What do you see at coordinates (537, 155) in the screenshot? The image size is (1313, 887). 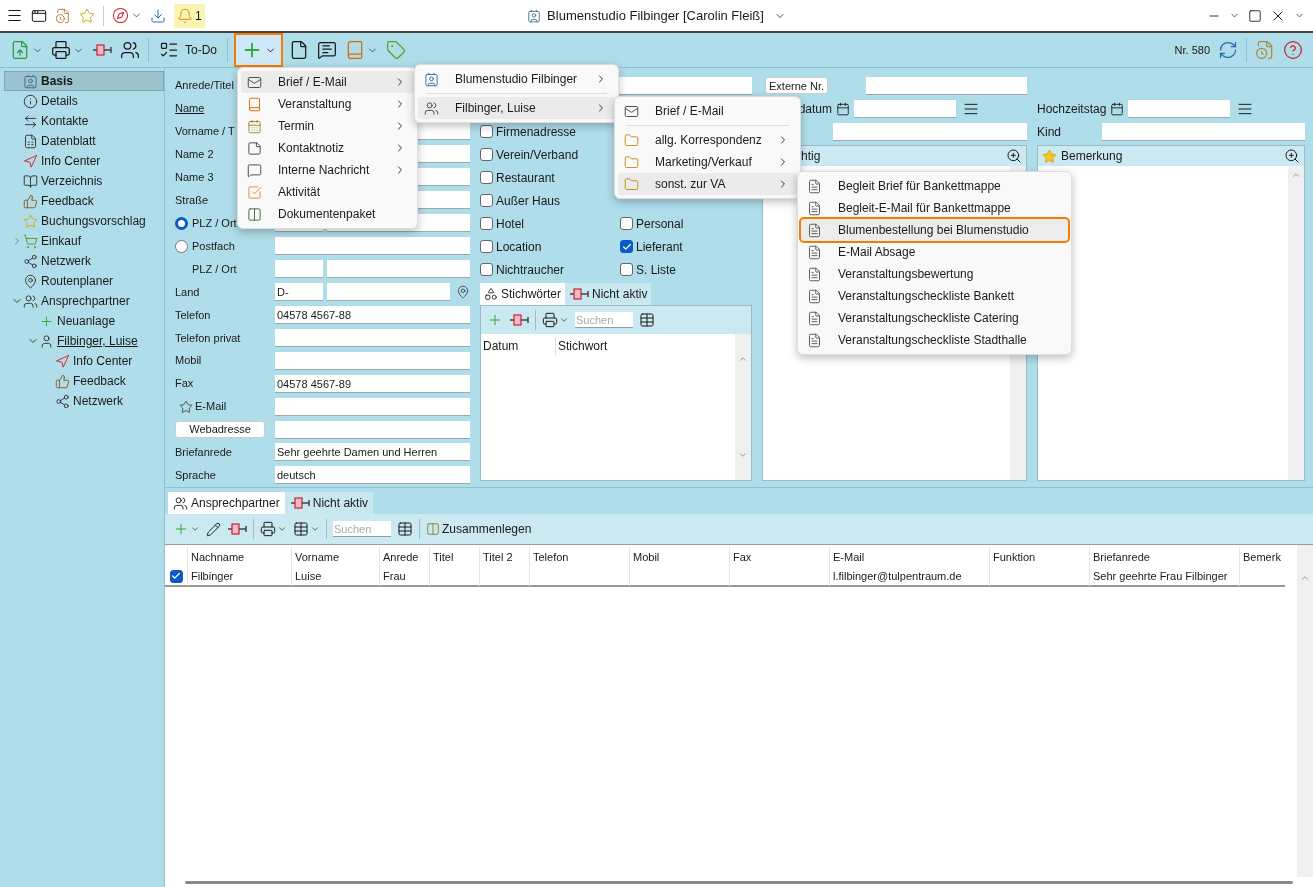 I see `checkbox-label: Verein/Verband` at bounding box center [537, 155].